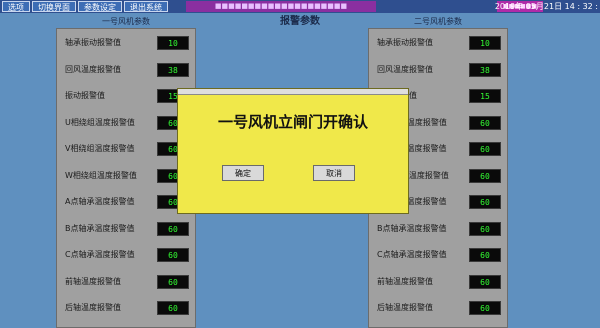 The width and height of the screenshot is (600, 328). Describe the element at coordinates (127, 308) in the screenshot. I see `fan1-param-row: 后轴温度报警值 60` at that location.